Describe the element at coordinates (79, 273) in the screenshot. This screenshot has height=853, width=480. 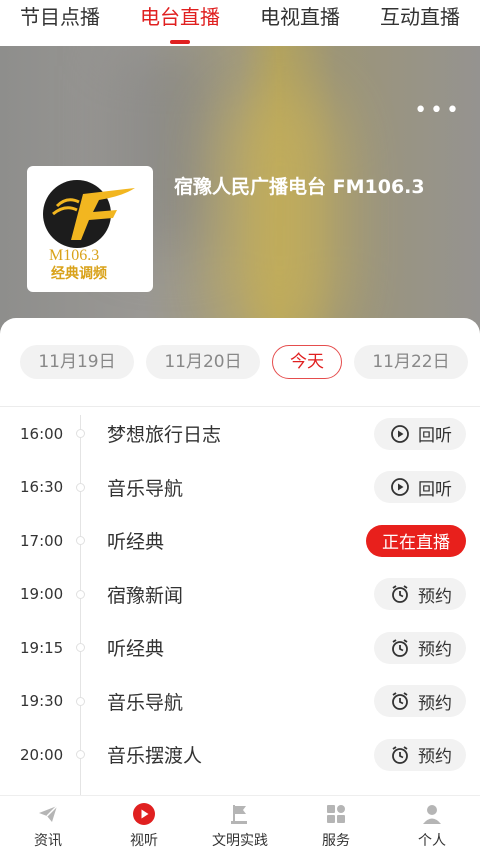
I see `svg-text: 经典调频` at that location.